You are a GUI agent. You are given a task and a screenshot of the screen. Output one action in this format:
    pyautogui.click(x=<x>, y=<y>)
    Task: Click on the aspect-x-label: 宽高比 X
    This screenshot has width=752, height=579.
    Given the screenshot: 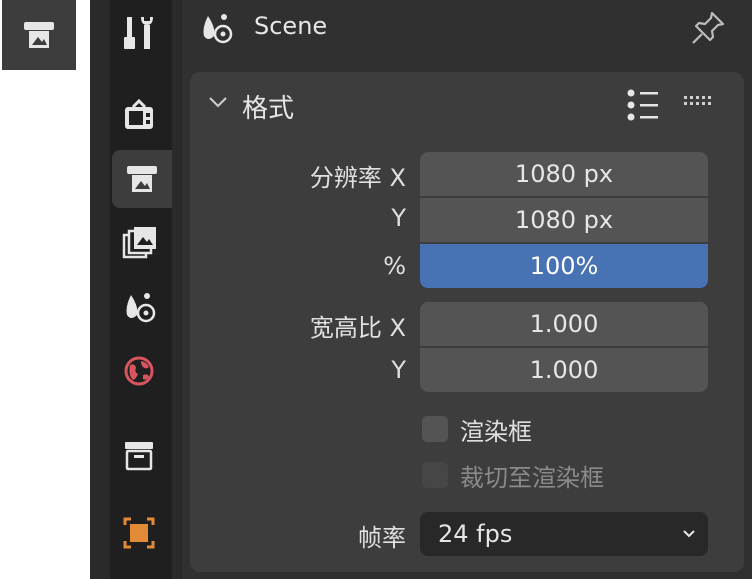 What is the action you would take?
    pyautogui.click(x=357, y=328)
    